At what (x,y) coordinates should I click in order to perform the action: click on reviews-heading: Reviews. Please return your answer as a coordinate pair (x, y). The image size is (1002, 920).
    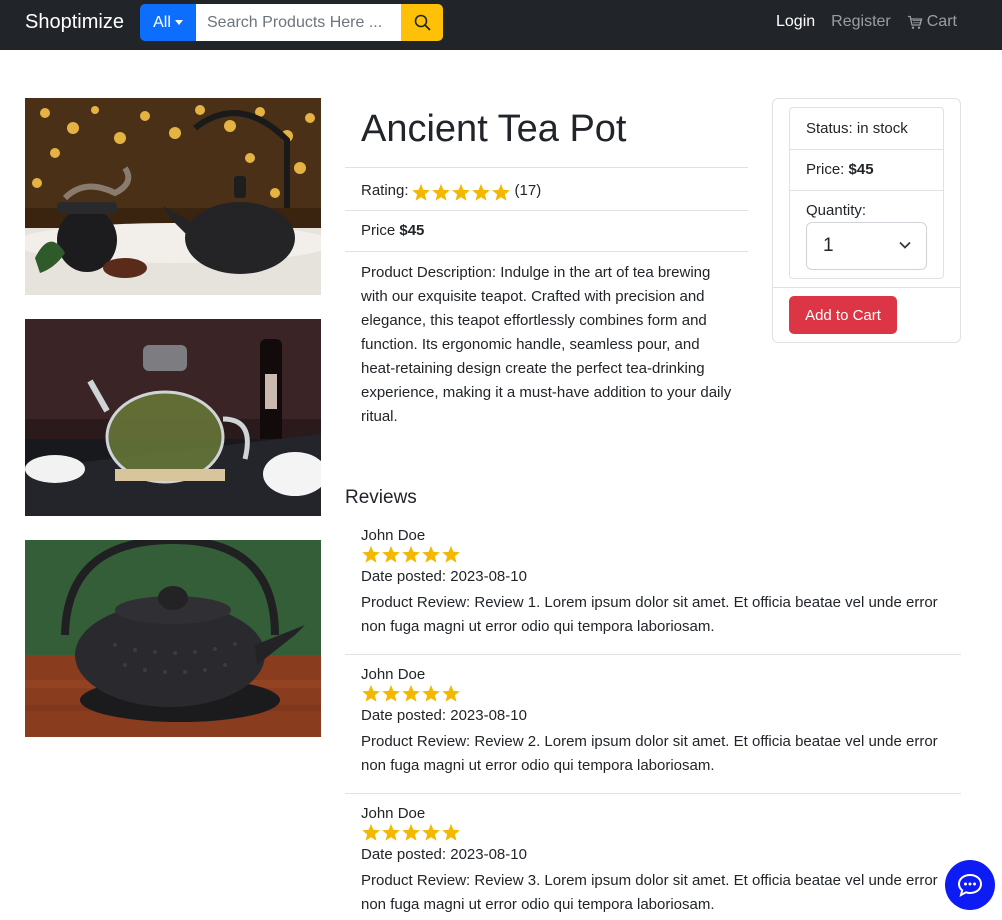
    Looking at the image, I should click on (381, 497).